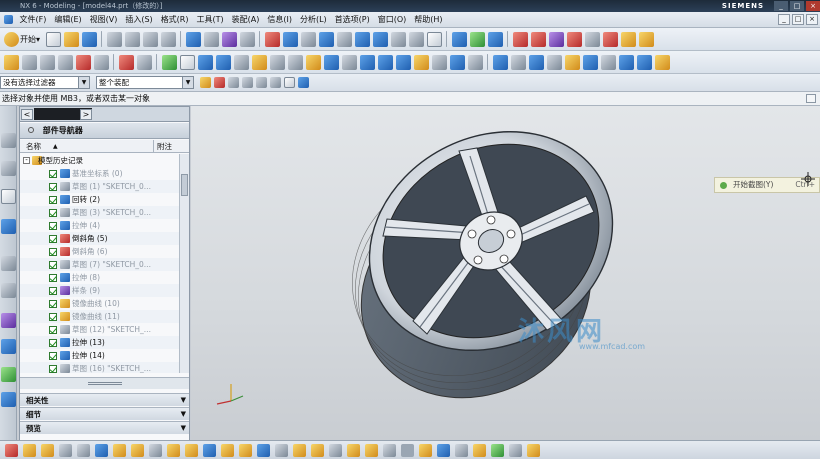 The width and height of the screenshot is (820, 459). Describe the element at coordinates (155, 450) in the screenshot. I see `hyperbola-icon` at that location.